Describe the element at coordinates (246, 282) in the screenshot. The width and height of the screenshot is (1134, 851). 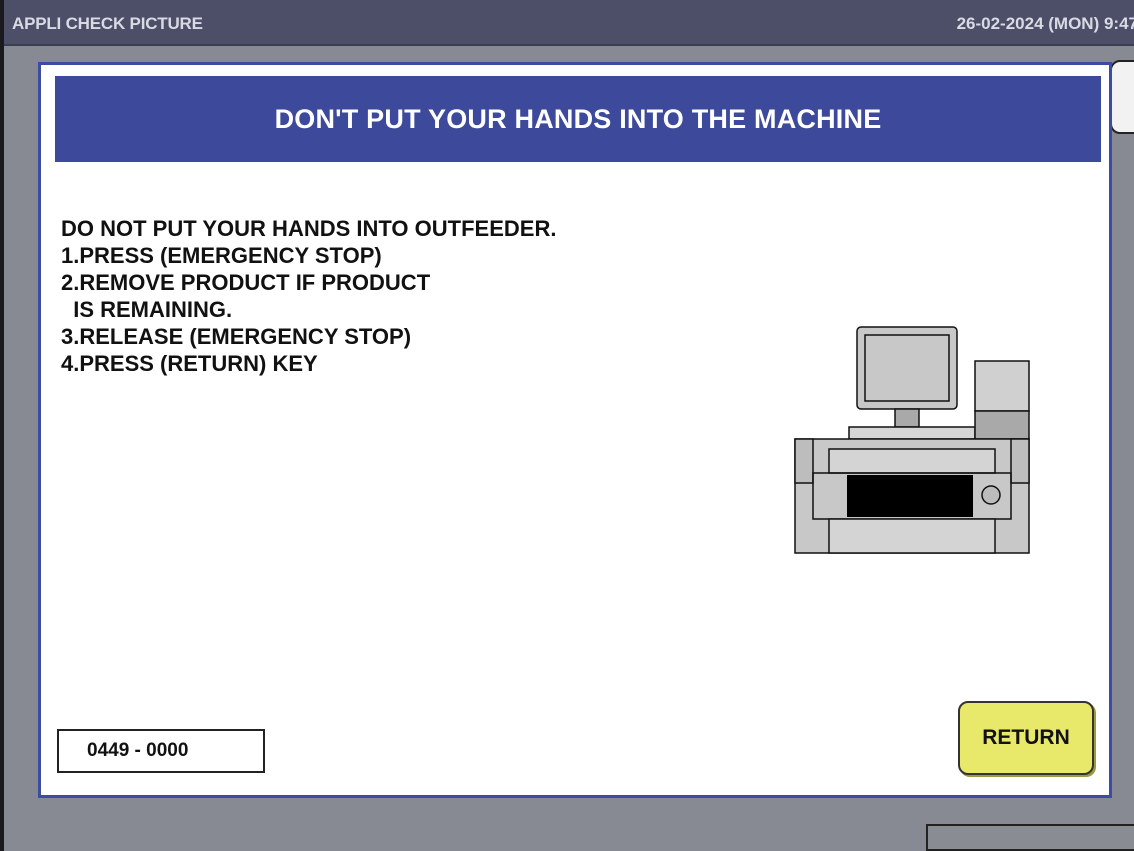
I see `instruction-line: 2.REMOVE PRODUCT IF PRODUCT` at that location.